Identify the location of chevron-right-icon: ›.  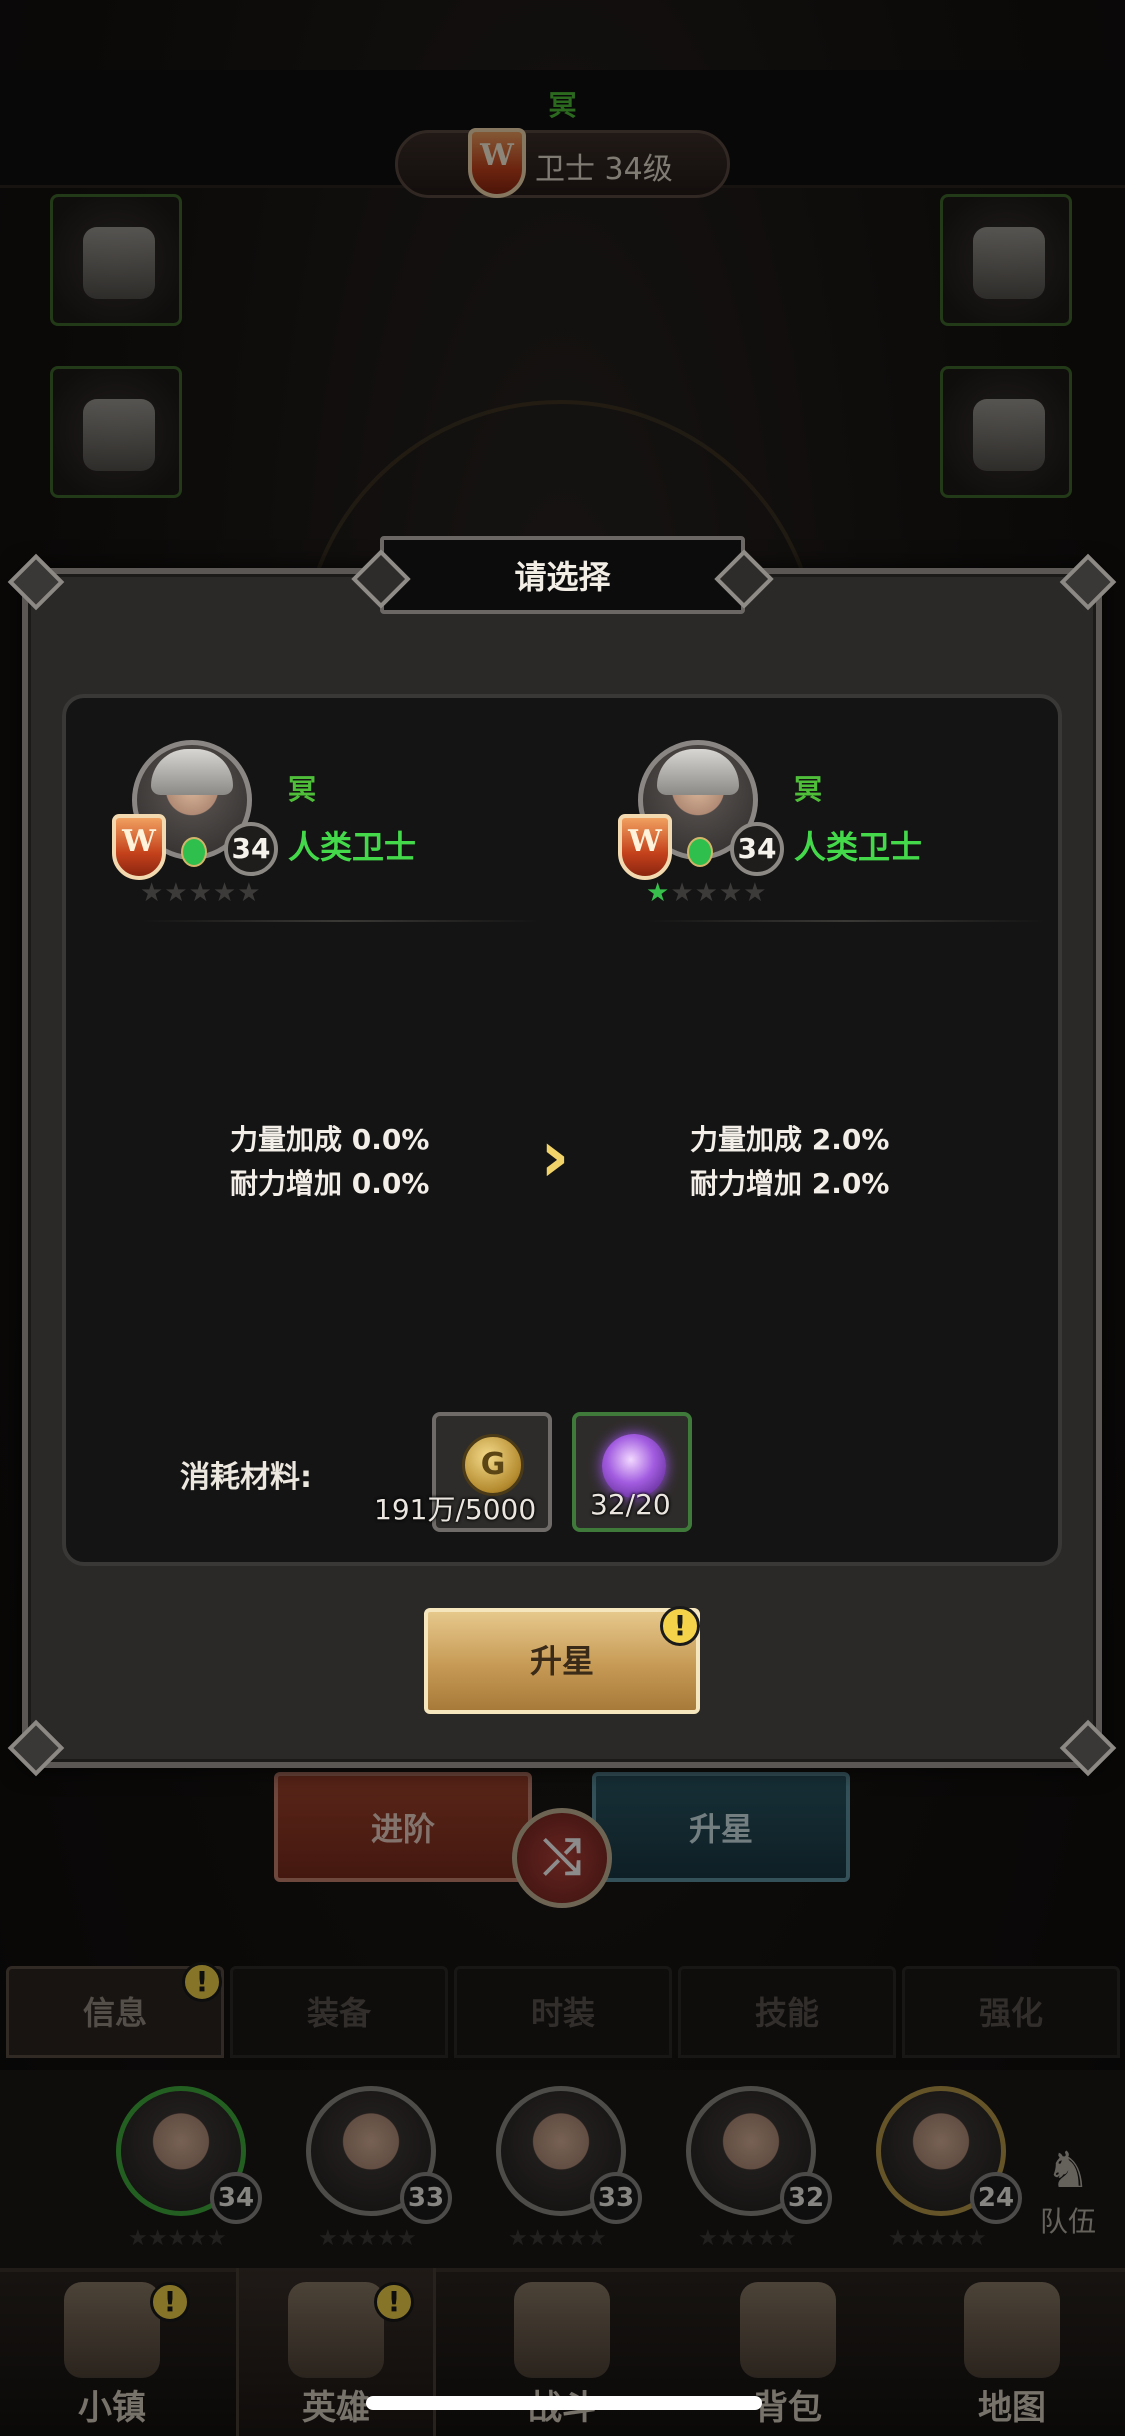
(555, 1156).